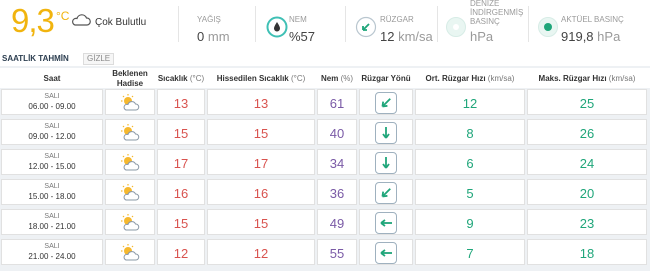 The height and width of the screenshot is (271, 650). Describe the element at coordinates (52, 226) in the screenshot. I see `time-range: 18.00 - 21.00` at that location.